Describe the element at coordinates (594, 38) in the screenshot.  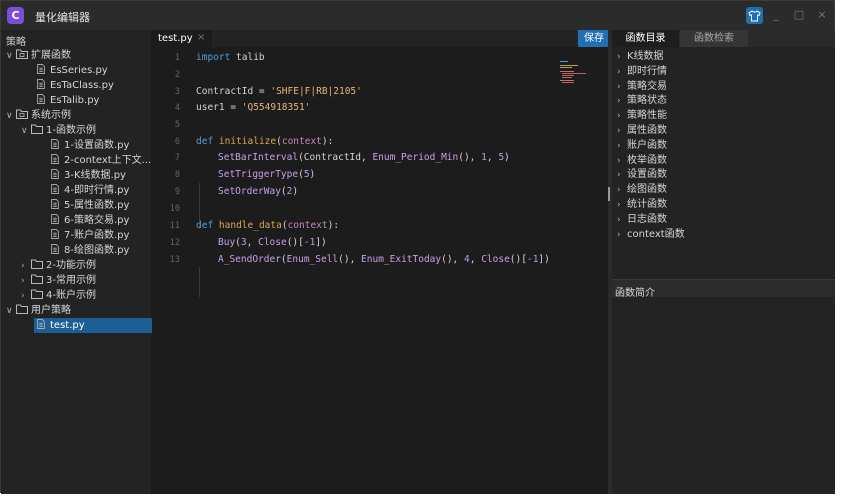
I see `save-button: 保存` at that location.